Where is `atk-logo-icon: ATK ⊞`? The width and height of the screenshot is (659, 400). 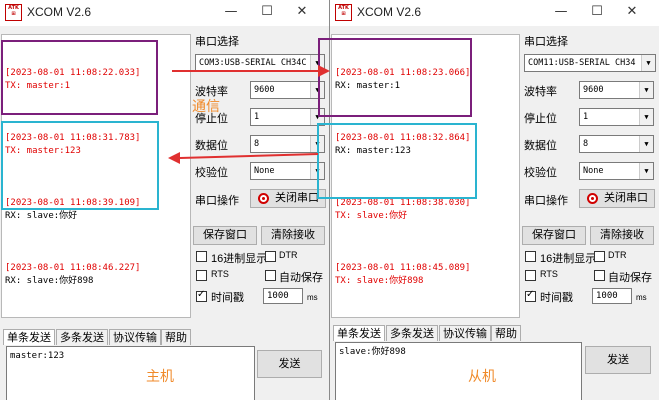
atk-logo-icon: ATK ⊞ is located at coordinates (13, 12).